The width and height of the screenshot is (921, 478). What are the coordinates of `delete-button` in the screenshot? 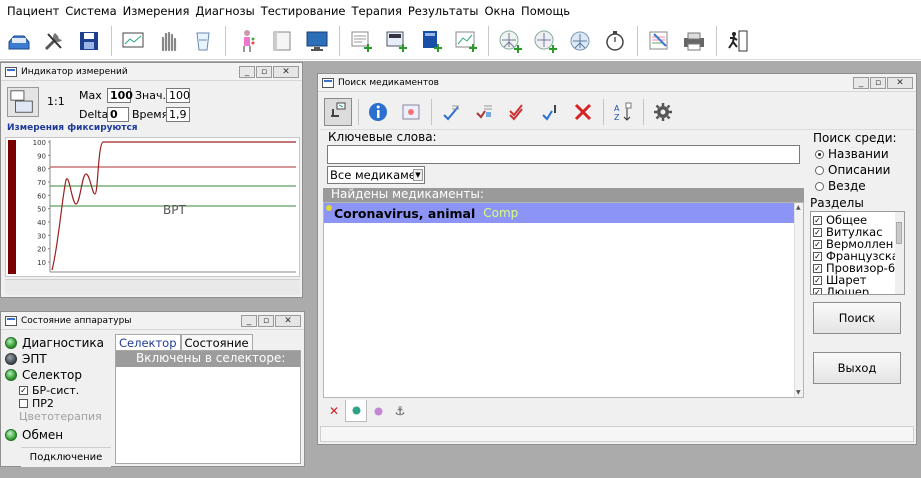 It's located at (583, 112).